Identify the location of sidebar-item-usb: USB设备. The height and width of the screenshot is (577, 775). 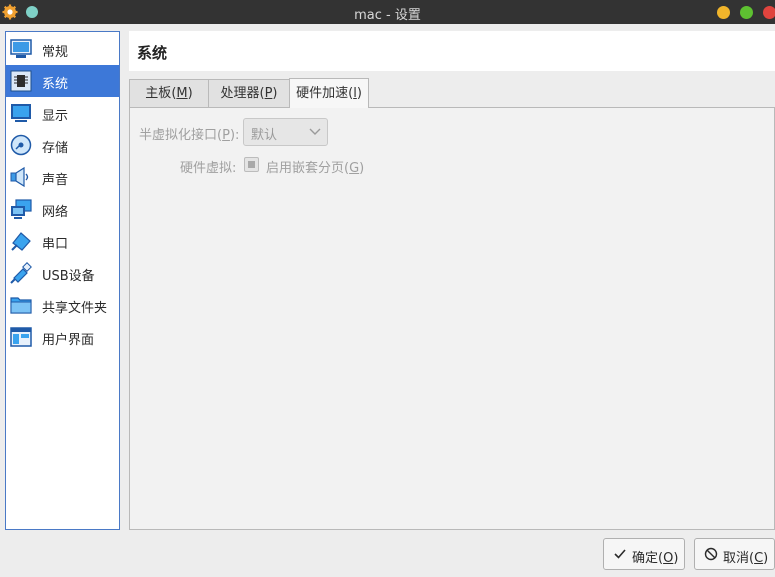
(62, 273).